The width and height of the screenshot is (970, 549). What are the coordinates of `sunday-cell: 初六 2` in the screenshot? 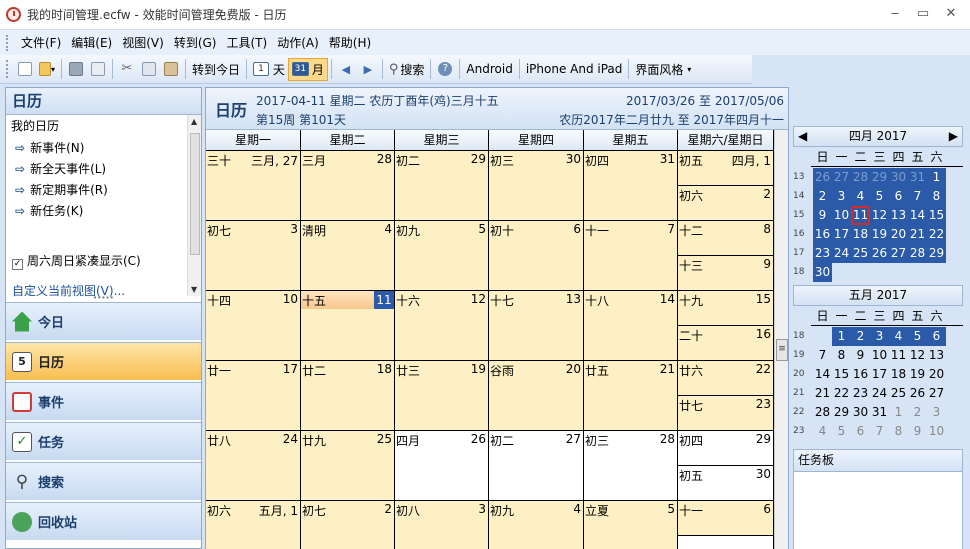 It's located at (726, 203).